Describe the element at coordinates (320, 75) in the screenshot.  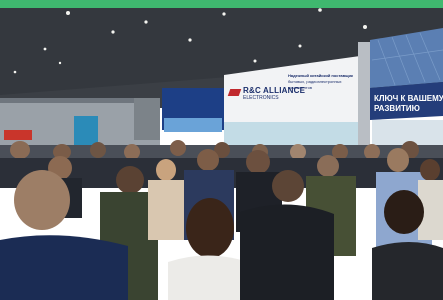
I see `booth-tagline-line1: Надежный китайский поставщик` at that location.